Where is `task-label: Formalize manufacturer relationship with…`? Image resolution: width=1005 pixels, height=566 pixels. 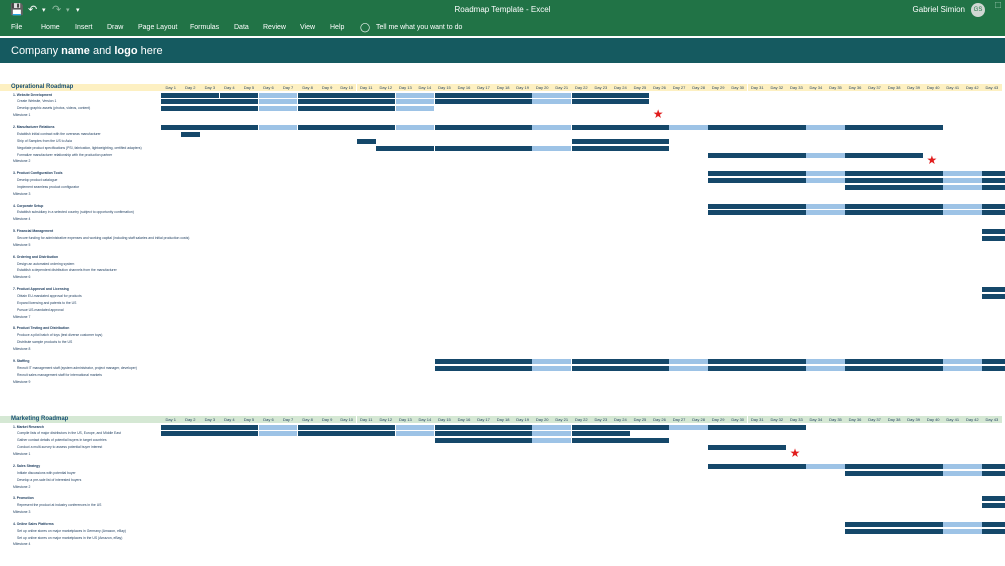
task-label: Formalize manufacturer relationship with… is located at coordinates (64, 155).